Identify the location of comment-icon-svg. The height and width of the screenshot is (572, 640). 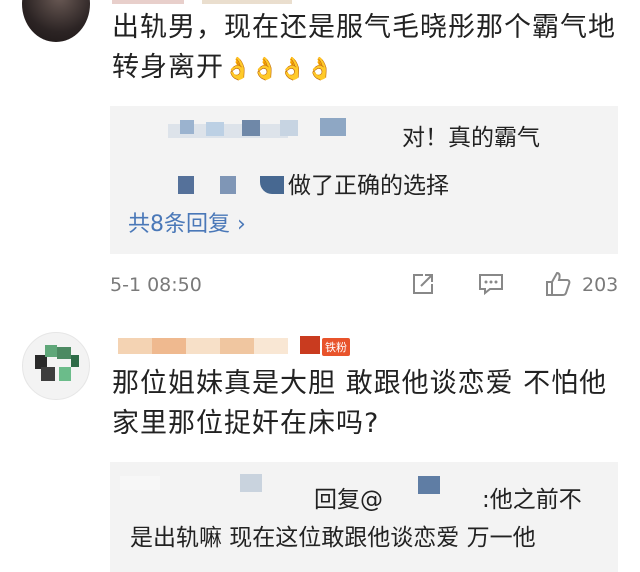
(491, 285).